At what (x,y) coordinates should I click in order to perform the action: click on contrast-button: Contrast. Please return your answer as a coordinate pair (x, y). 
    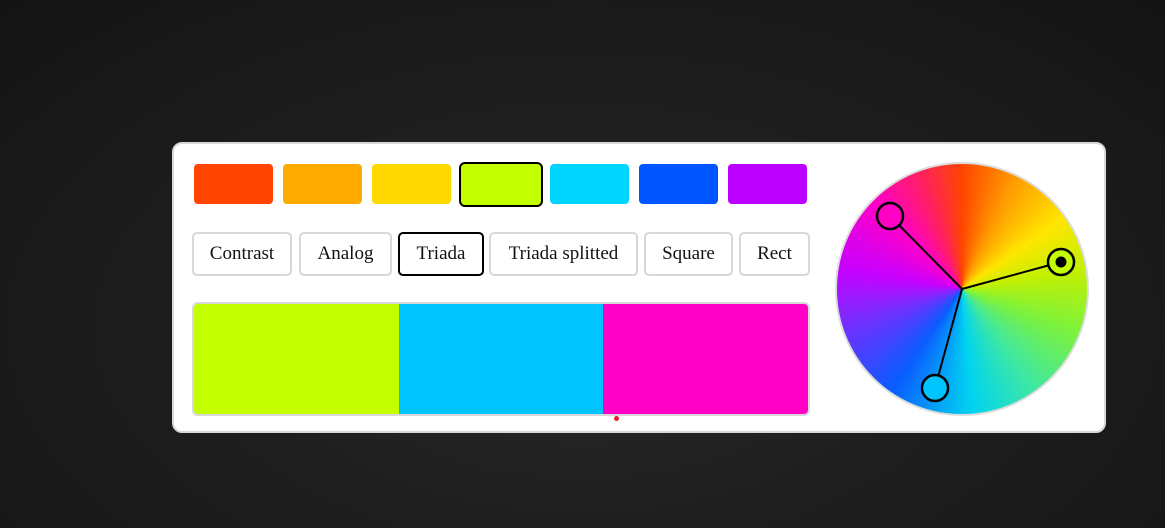
    Looking at the image, I should click on (242, 254).